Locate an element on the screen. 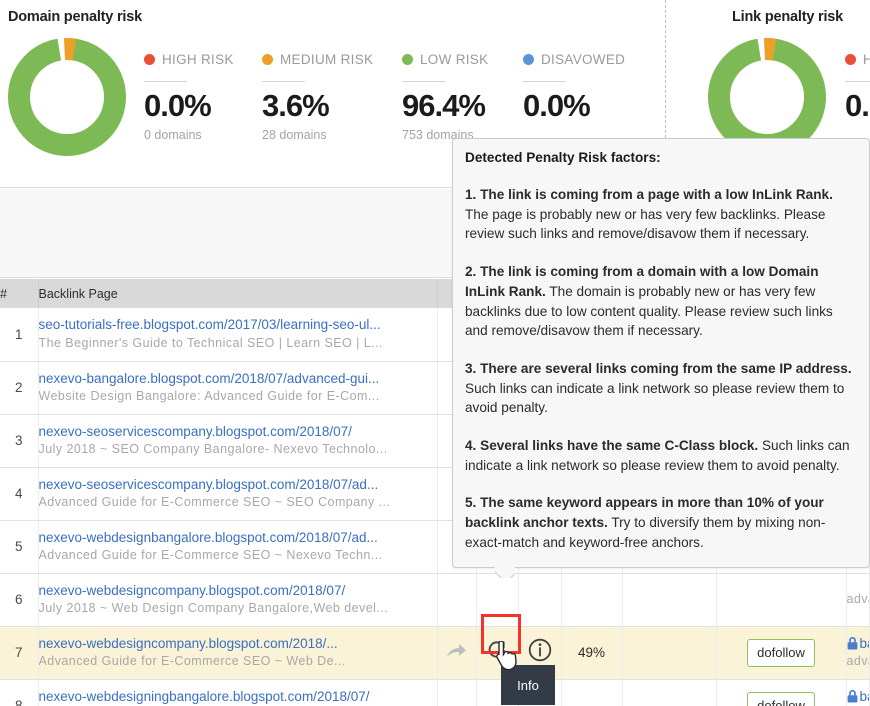  disavowed-percent: 0.0% is located at coordinates (557, 105).